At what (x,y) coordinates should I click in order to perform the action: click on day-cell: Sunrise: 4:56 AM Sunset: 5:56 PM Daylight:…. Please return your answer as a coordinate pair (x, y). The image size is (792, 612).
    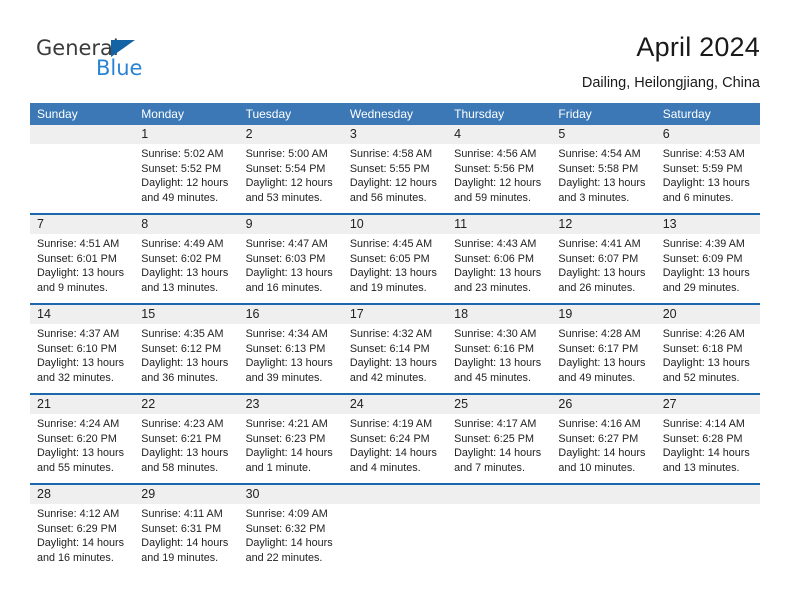
    Looking at the image, I should click on (499, 178).